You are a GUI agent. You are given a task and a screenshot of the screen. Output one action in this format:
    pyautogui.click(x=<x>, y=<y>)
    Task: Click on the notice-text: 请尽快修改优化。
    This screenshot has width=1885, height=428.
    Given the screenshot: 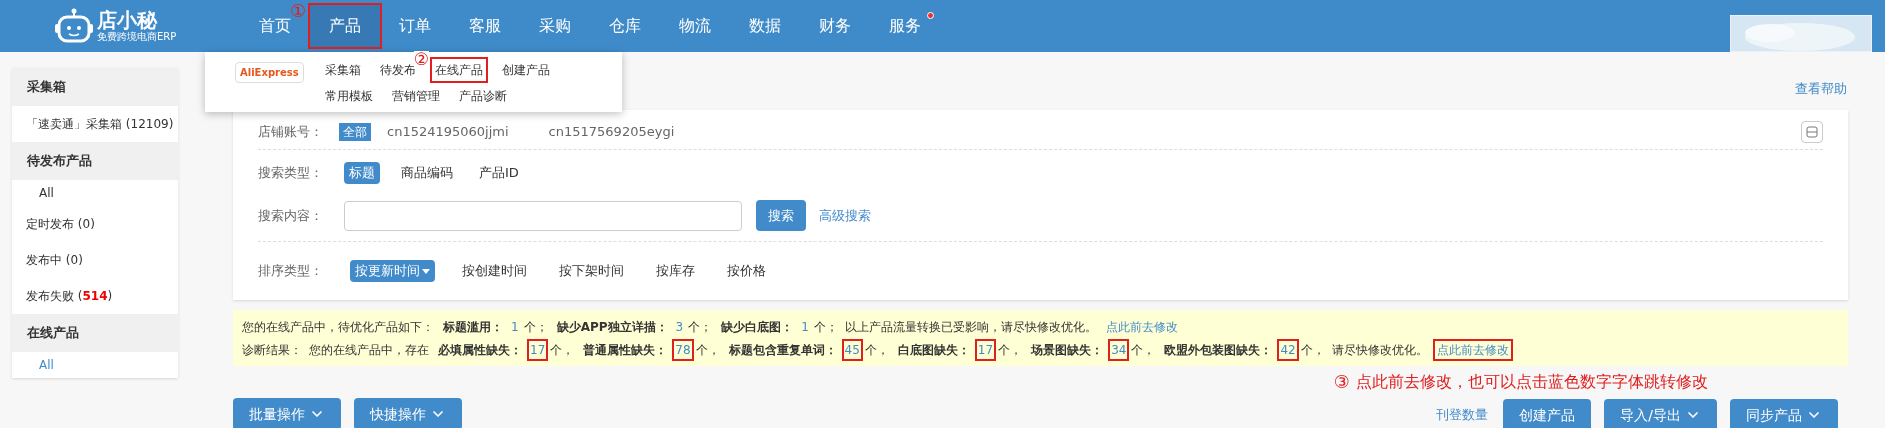 What is the action you would take?
    pyautogui.click(x=1379, y=350)
    